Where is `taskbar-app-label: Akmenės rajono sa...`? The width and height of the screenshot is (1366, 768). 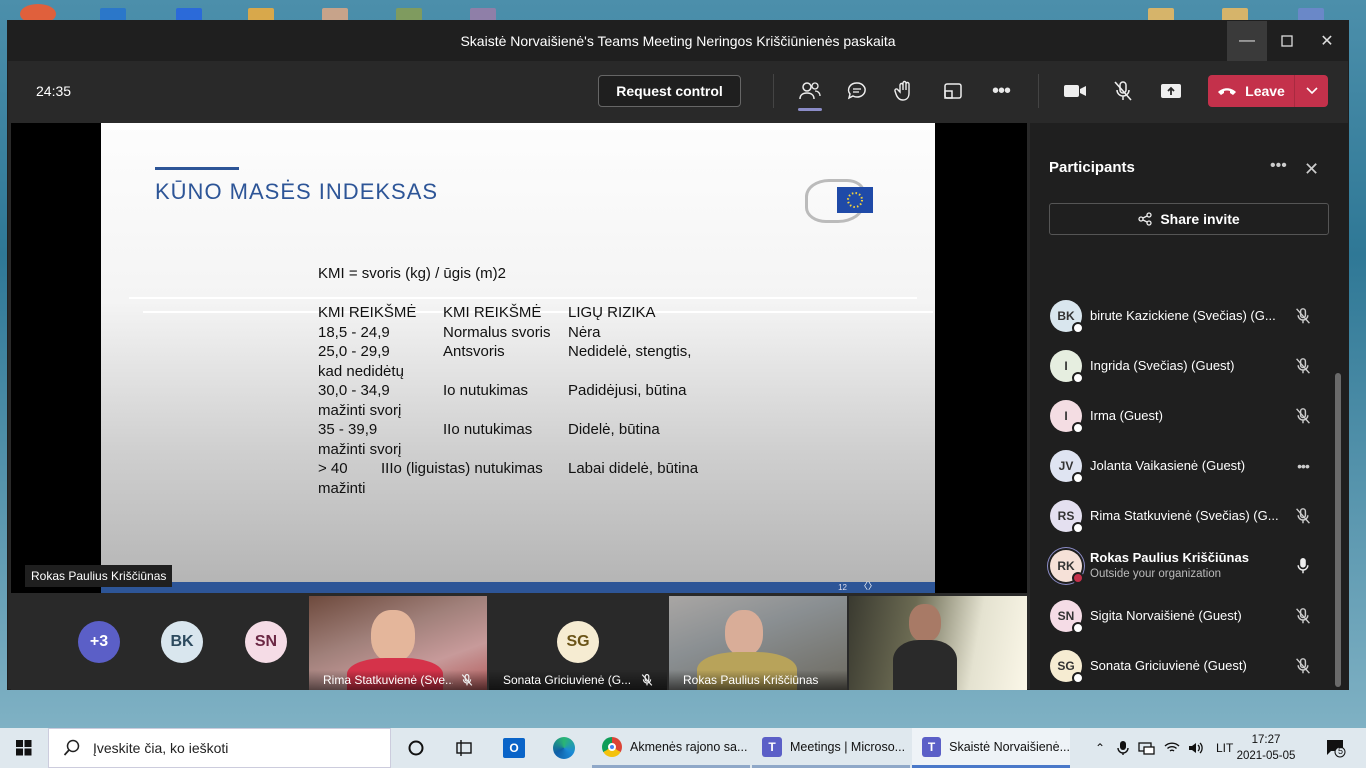 taskbar-app-label: Akmenės rajono sa... is located at coordinates (689, 746).